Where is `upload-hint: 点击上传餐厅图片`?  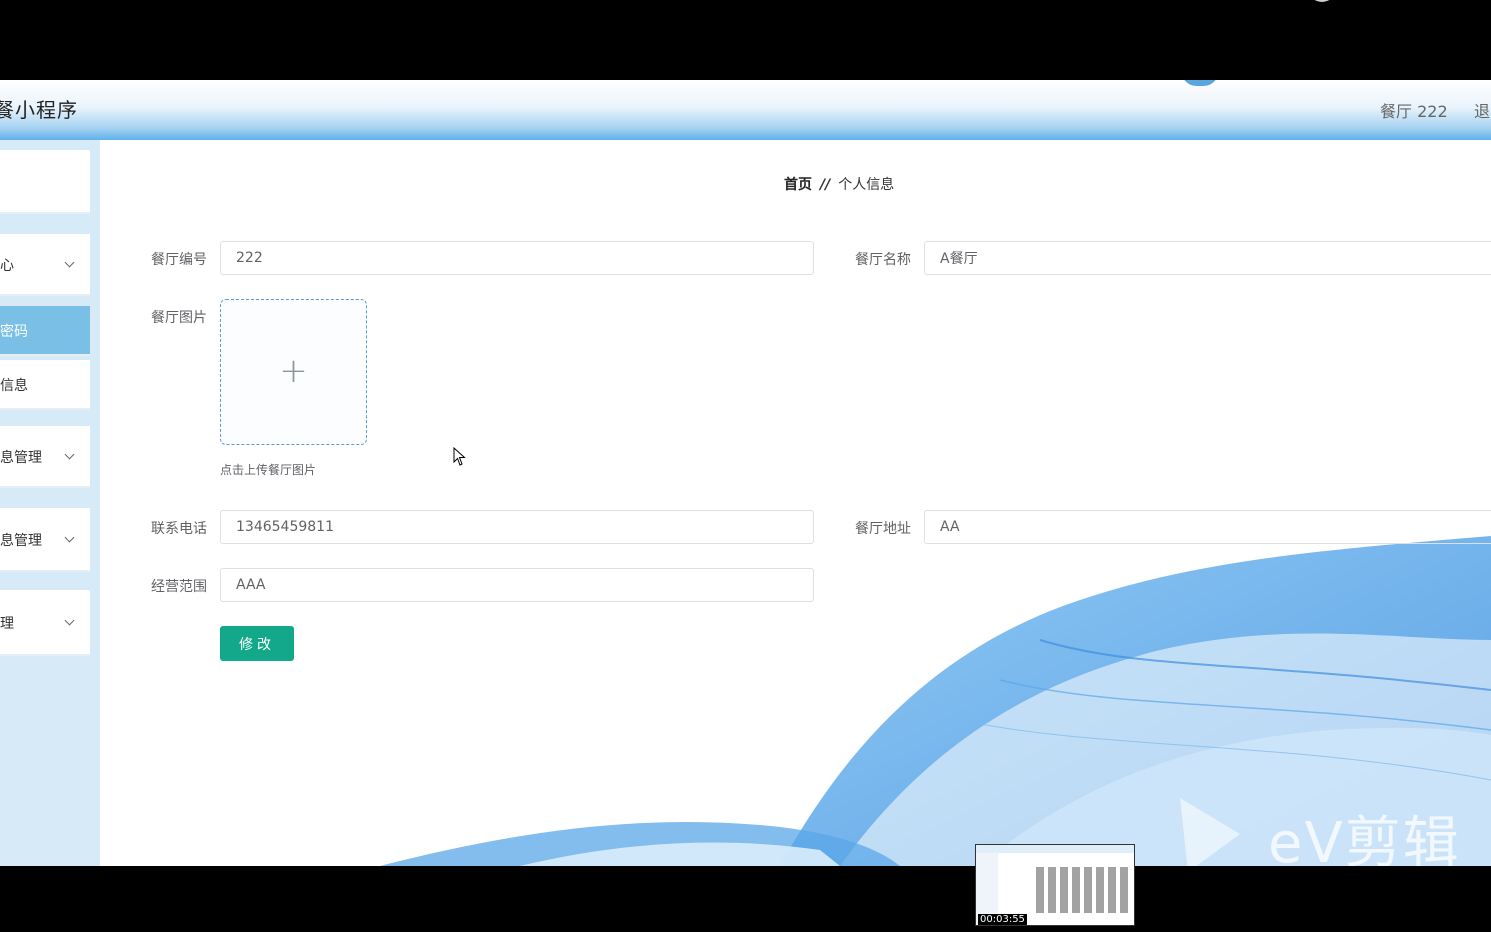 upload-hint: 点击上传餐厅图片 is located at coordinates (268, 470).